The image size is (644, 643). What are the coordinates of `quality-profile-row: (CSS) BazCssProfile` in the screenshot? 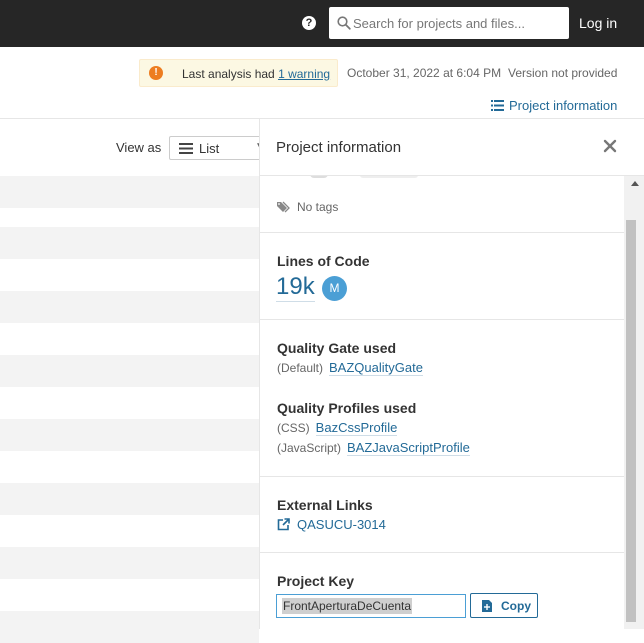 It's located at (337, 428).